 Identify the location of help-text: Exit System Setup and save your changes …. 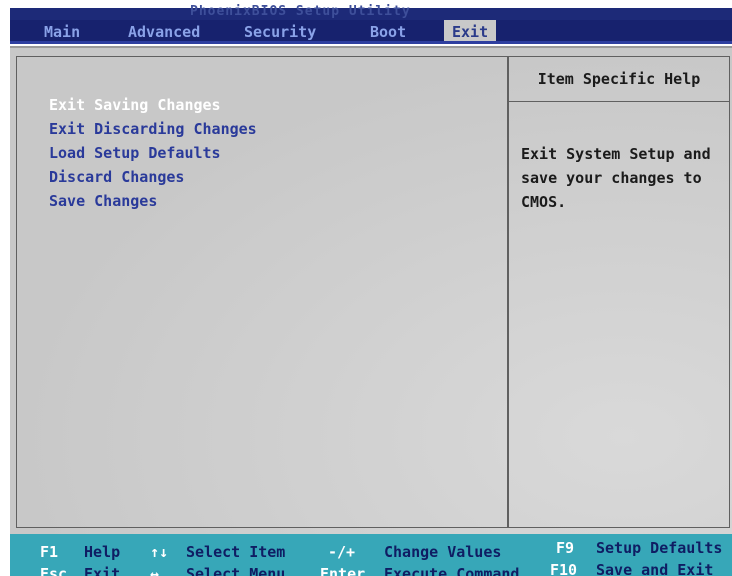
(616, 178).